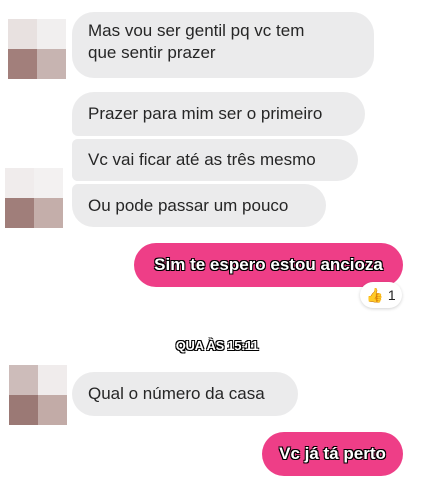 The width and height of the screenshot is (434, 484). What do you see at coordinates (188, 205) in the screenshot?
I see `message-text: Ou pode passar um pouco` at bounding box center [188, 205].